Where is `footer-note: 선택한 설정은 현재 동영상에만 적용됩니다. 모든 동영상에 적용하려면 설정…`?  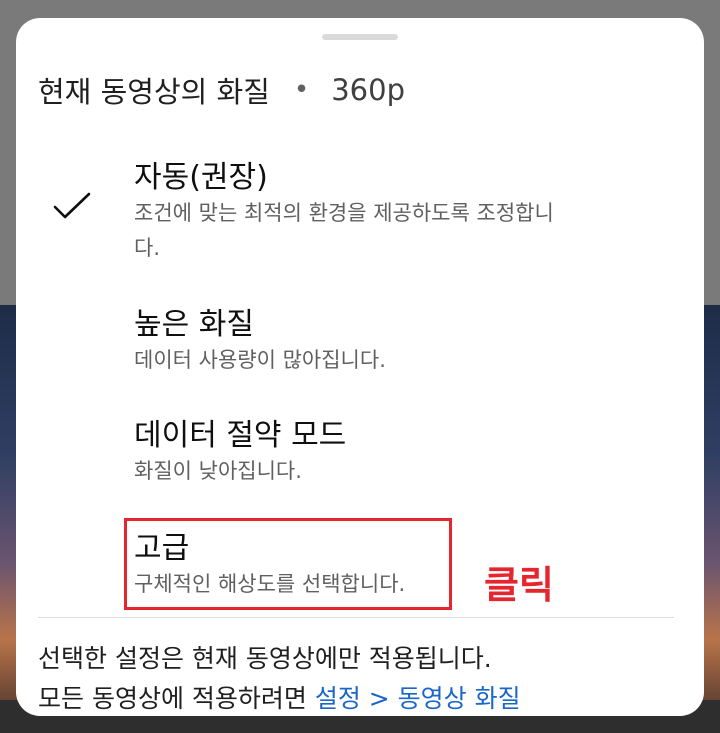
footer-note: 선택한 설정은 현재 동영상에만 적용됩니다. 모든 동영상에 적용하려면 설정… is located at coordinates (279, 677).